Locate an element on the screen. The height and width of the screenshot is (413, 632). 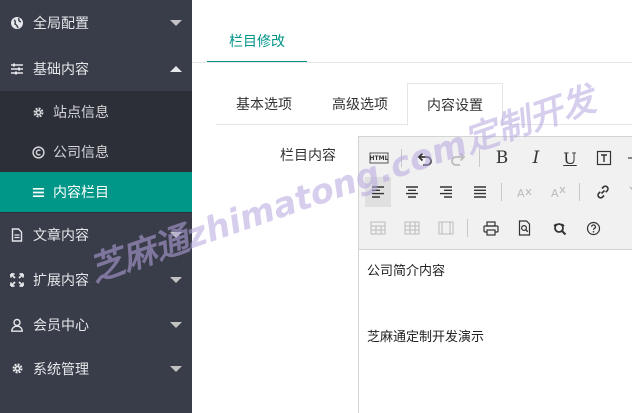
table-icon is located at coordinates (378, 228).